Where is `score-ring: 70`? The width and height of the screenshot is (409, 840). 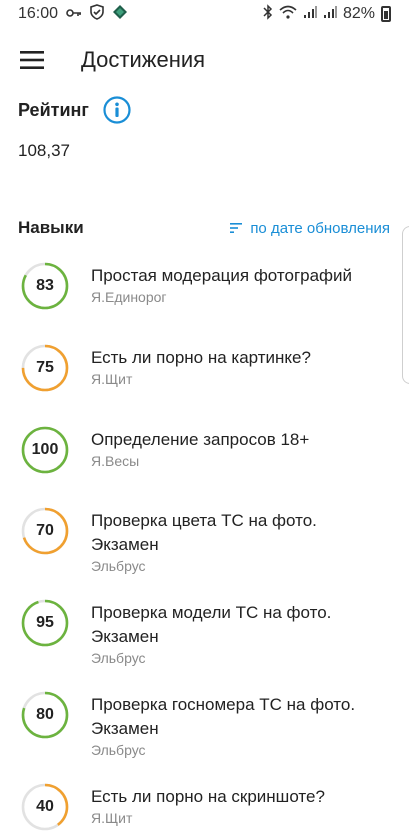
score-ring: 70 is located at coordinates (45, 531).